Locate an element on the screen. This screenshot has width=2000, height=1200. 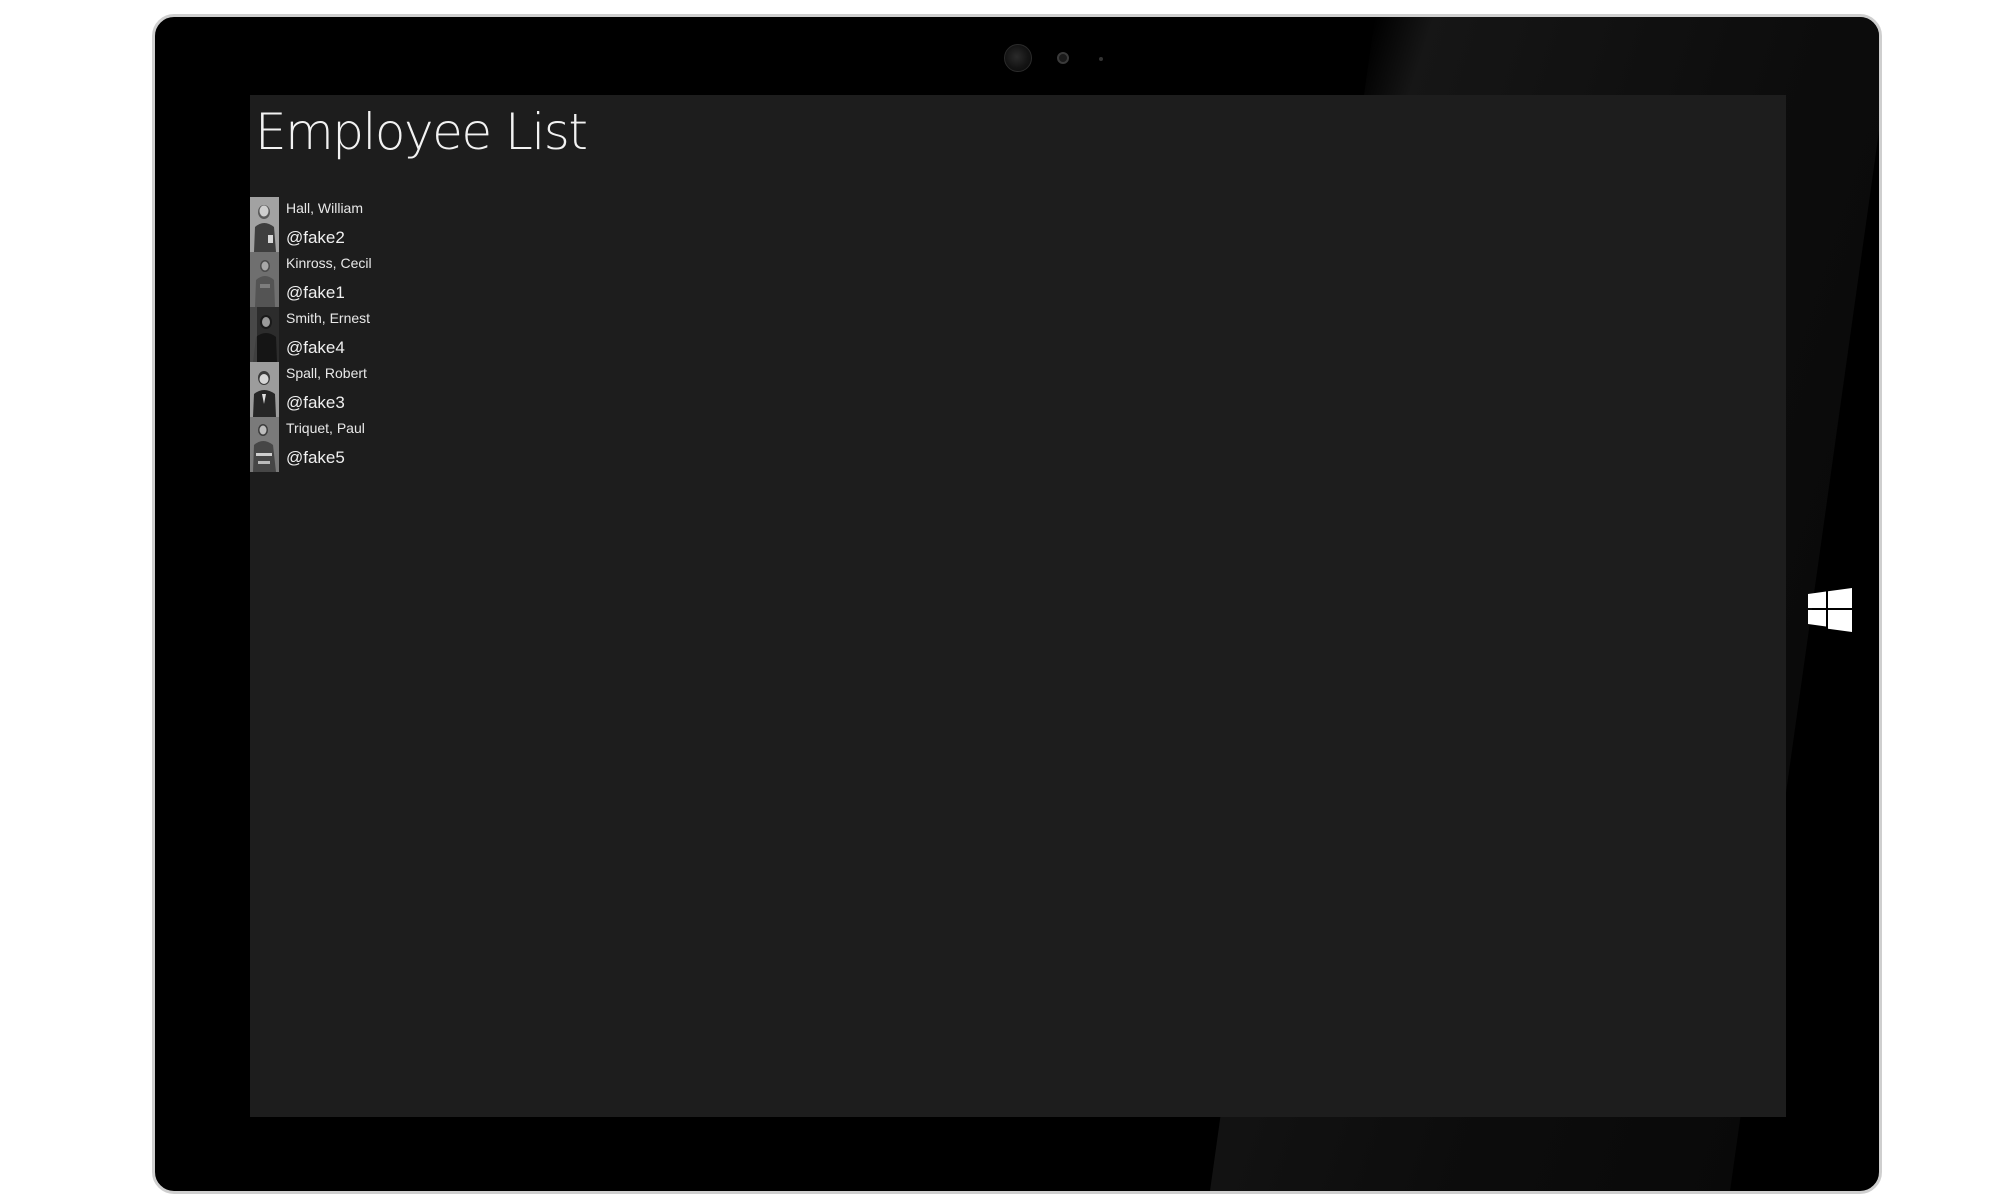
employee-name: Spall, Robert is located at coordinates (326, 373).